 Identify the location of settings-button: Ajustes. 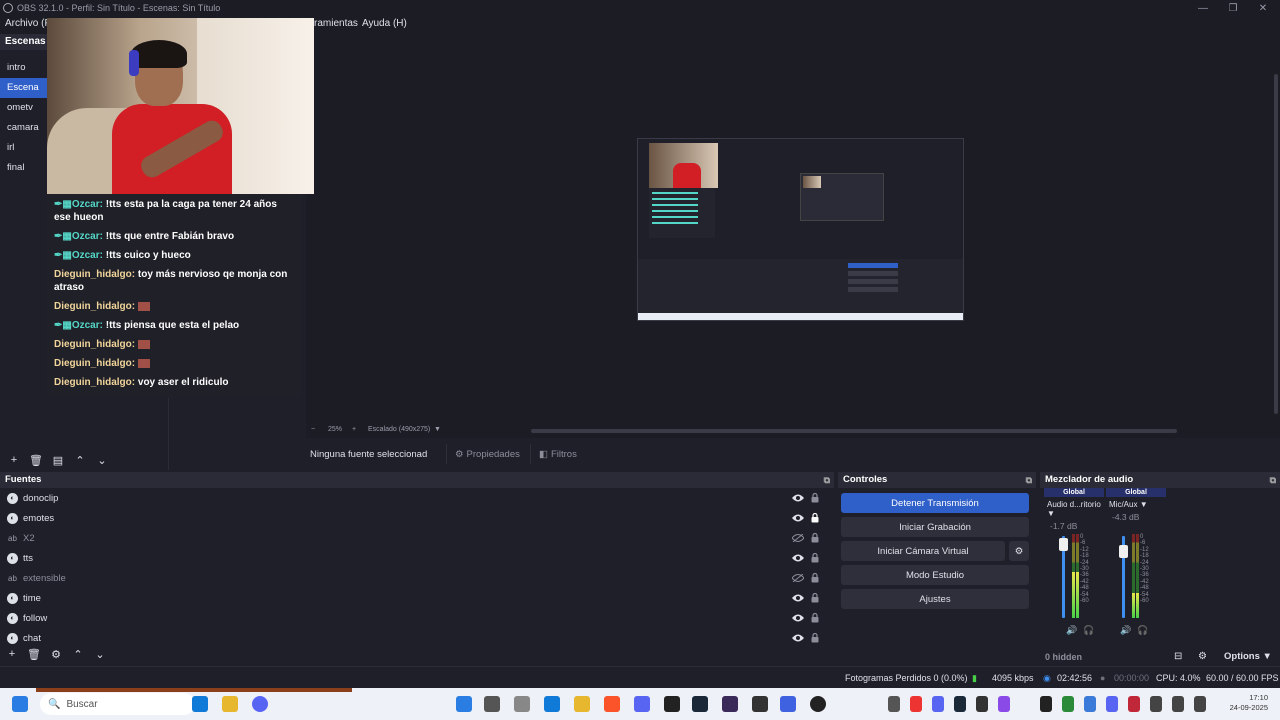
(935, 599).